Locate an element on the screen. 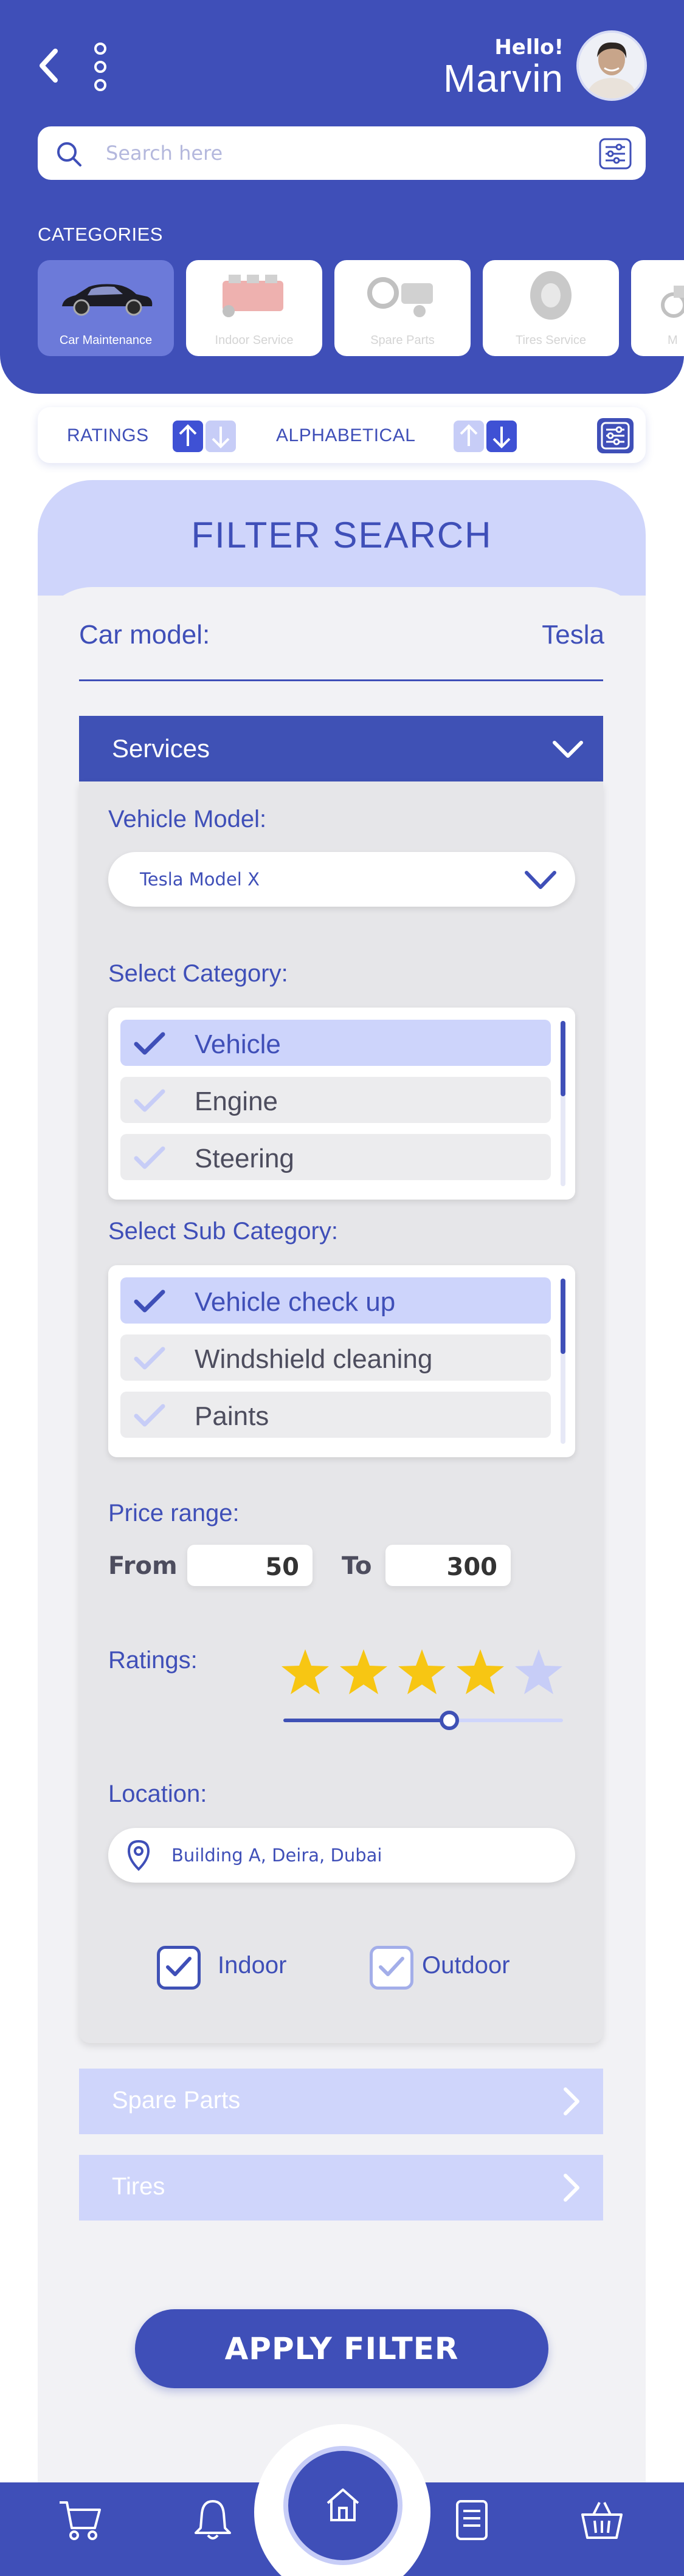  vehicle-model-value: Tesla Model X is located at coordinates (200, 879).